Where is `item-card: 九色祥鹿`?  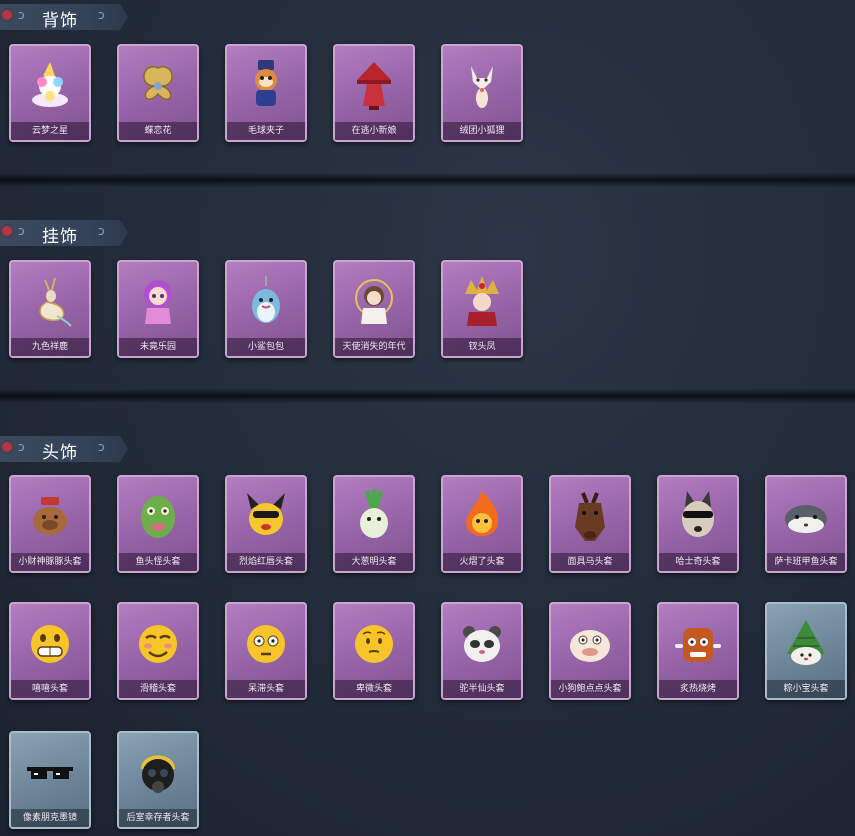
item-card: 九色祥鹿 is located at coordinates (50, 309).